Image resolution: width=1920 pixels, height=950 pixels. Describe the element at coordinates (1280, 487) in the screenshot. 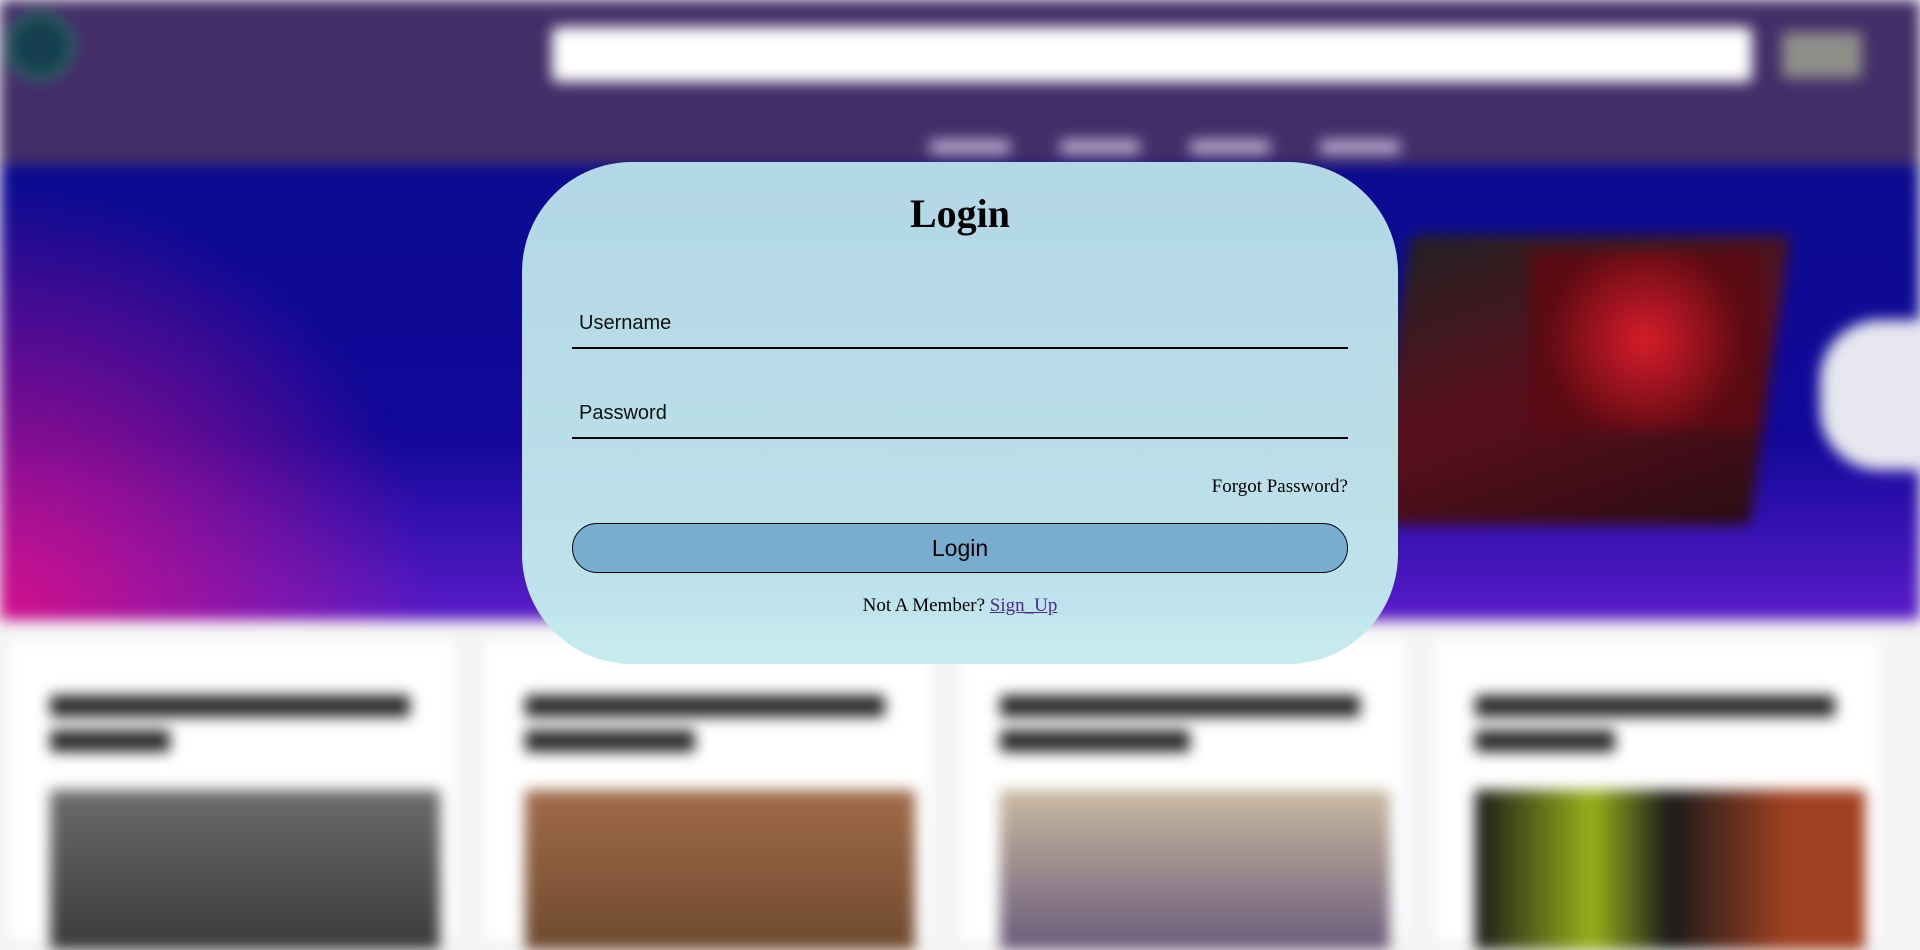

I see `forgot-password-link: Forgot Password?` at that location.